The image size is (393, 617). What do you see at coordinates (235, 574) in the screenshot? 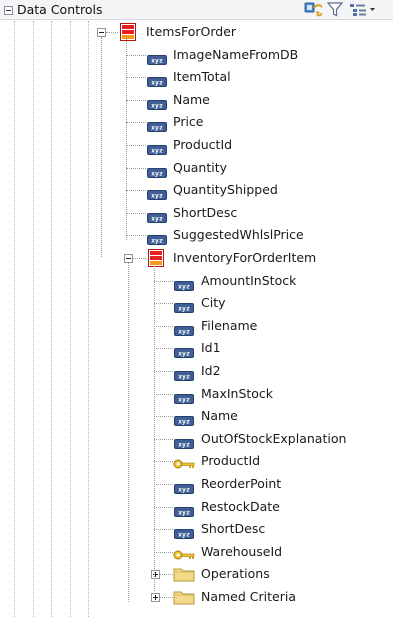
I see `folder-label: Operations` at bounding box center [235, 574].